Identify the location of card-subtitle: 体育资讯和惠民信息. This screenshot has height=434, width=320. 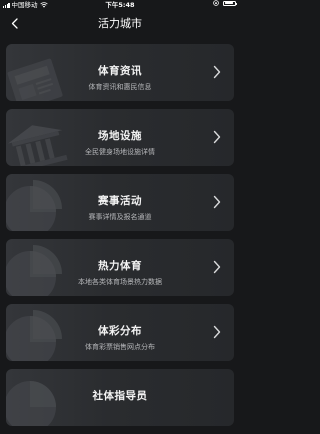
(120, 87).